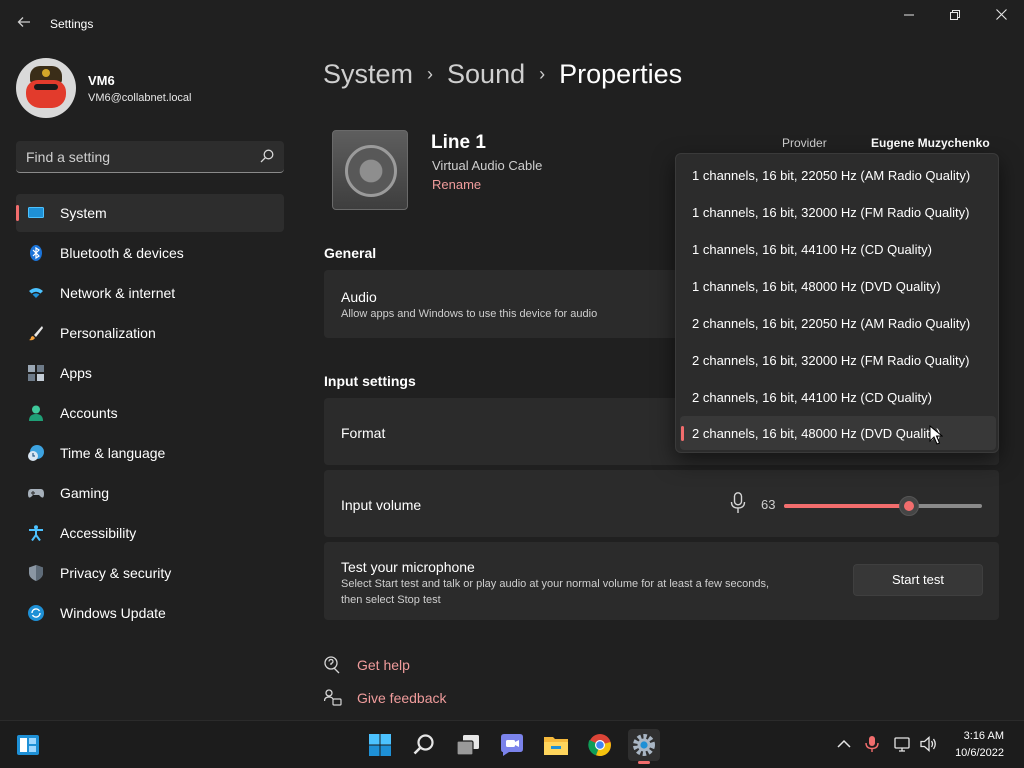  What do you see at coordinates (136, 157) in the screenshot?
I see `search-input` at bounding box center [136, 157].